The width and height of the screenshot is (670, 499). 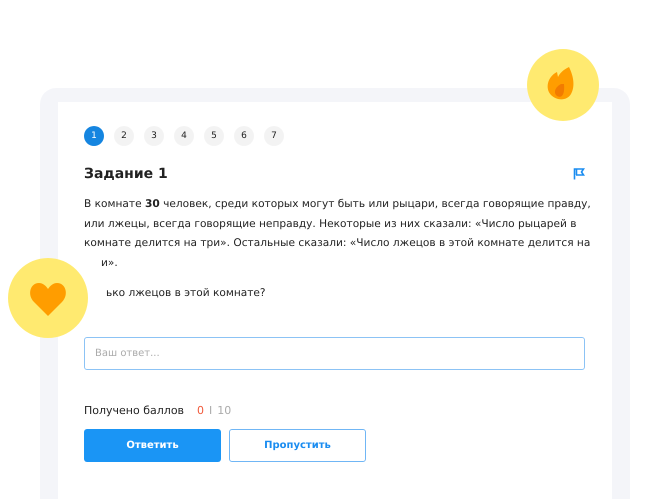 What do you see at coordinates (94, 136) in the screenshot?
I see `page-tab: 1` at bounding box center [94, 136].